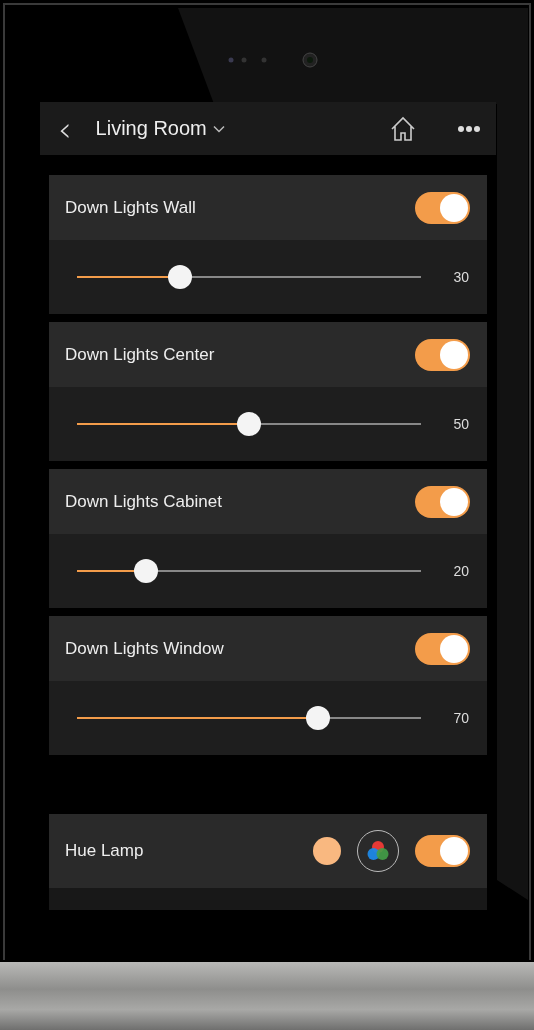 Image resolution: width=534 pixels, height=1030 pixels. Describe the element at coordinates (105, 851) in the screenshot. I see `light-name: Hue Lamp` at that location.